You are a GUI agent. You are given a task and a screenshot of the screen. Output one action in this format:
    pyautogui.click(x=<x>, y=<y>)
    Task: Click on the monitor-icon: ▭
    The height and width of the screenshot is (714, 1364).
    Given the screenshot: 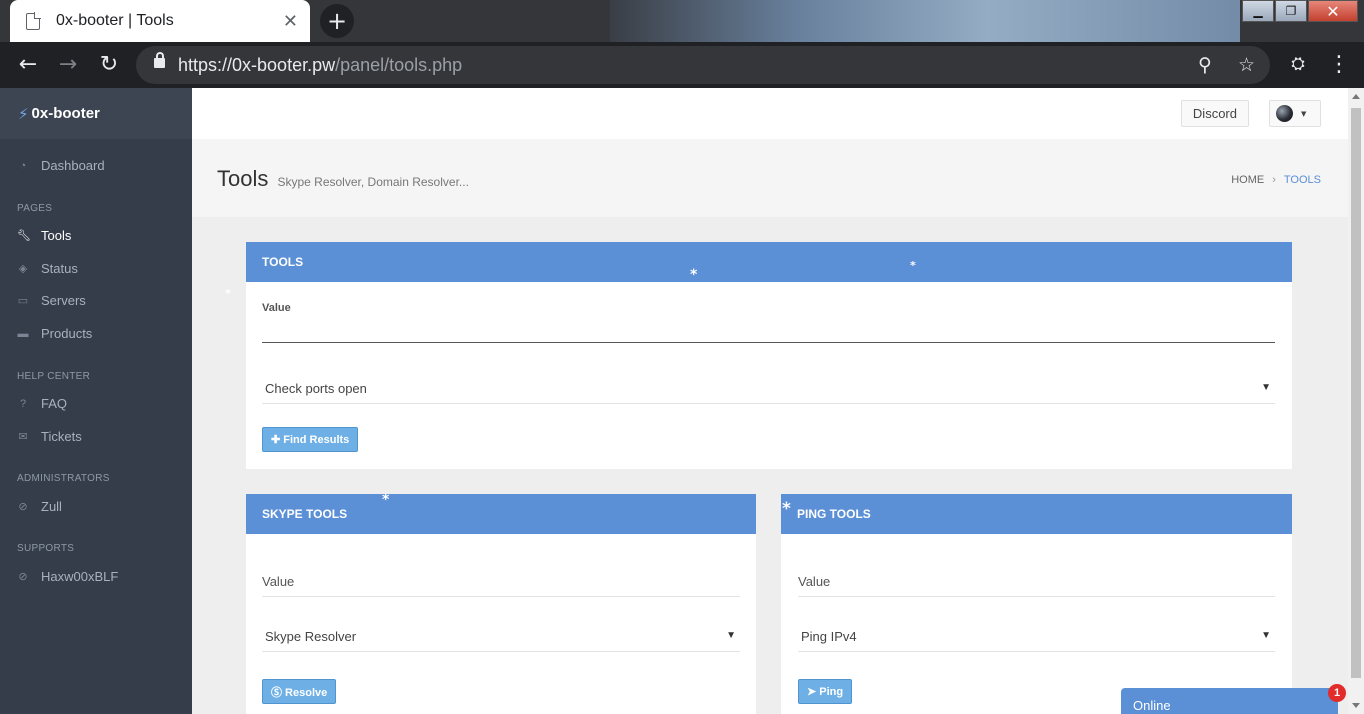 What is the action you would take?
    pyautogui.click(x=23, y=301)
    